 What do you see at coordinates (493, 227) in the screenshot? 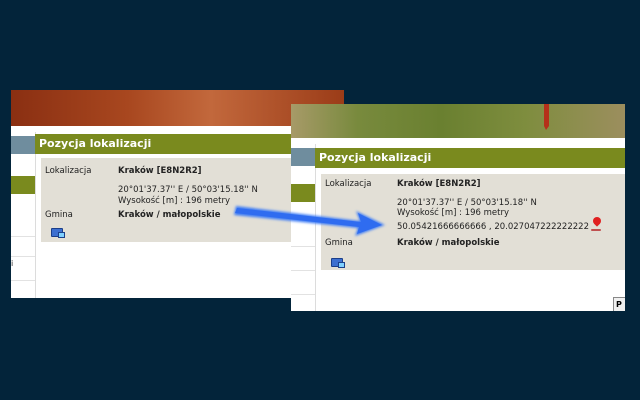
I see `coordinates-decimal: 50.05421666666666 , 20.027047222222222` at bounding box center [493, 227].